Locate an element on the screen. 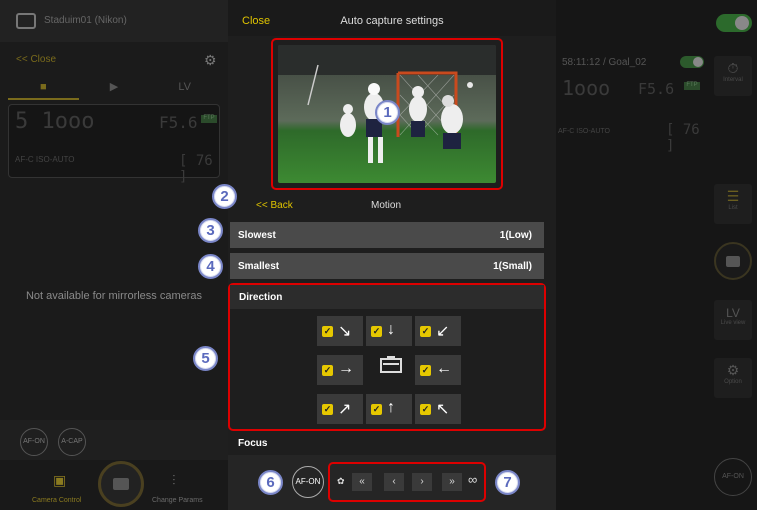  camera-name: Staduim01 (Nikon) is located at coordinates (85, 20).